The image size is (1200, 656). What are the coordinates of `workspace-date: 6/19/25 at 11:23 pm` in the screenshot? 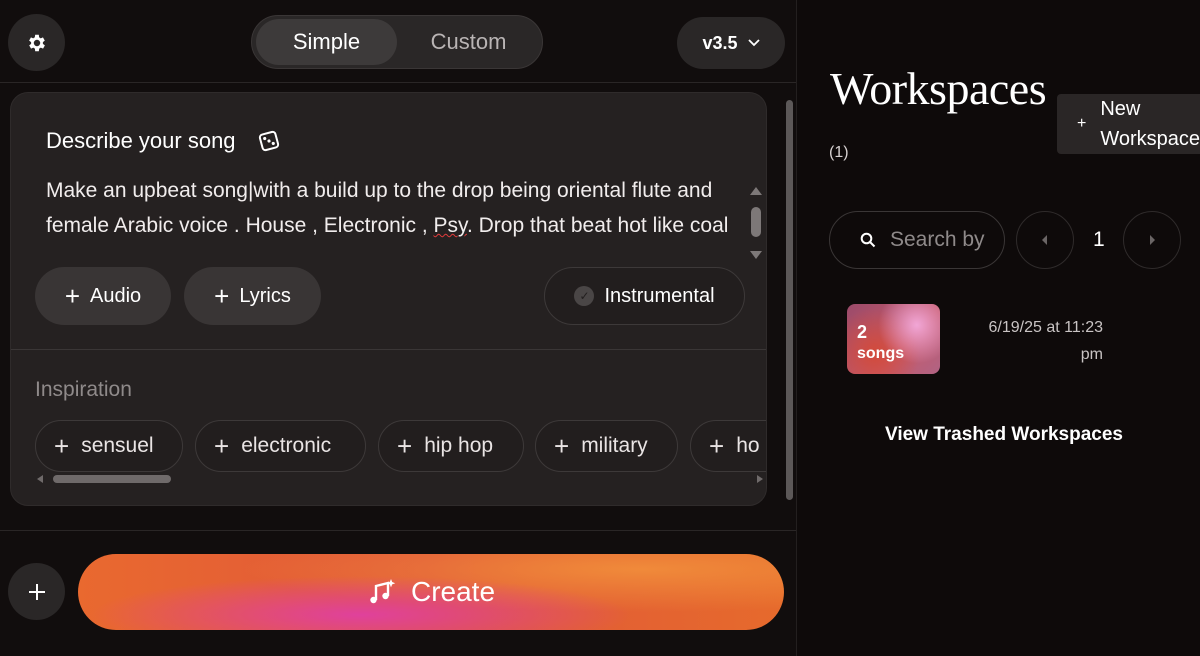 It's located at (1045, 341).